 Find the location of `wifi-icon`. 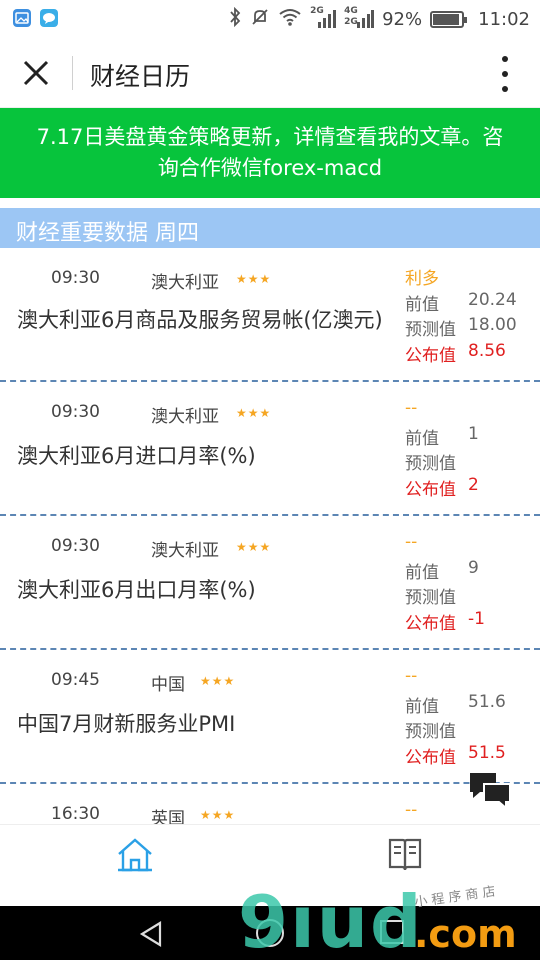

wifi-icon is located at coordinates (290, 19).